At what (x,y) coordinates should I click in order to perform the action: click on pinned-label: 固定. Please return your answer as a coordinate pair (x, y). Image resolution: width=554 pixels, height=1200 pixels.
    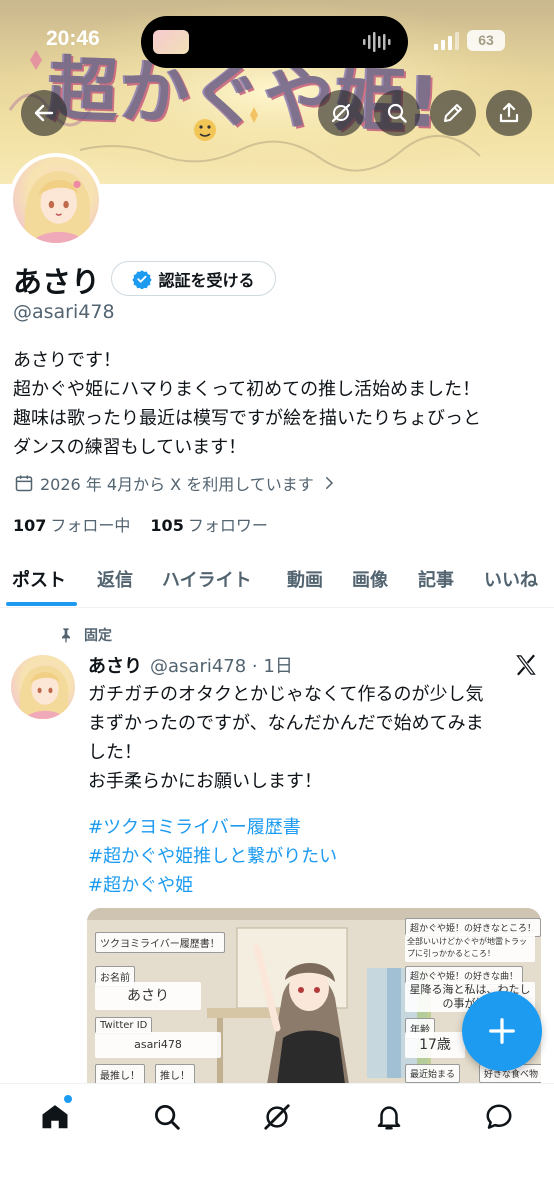
    Looking at the image, I should click on (98, 636).